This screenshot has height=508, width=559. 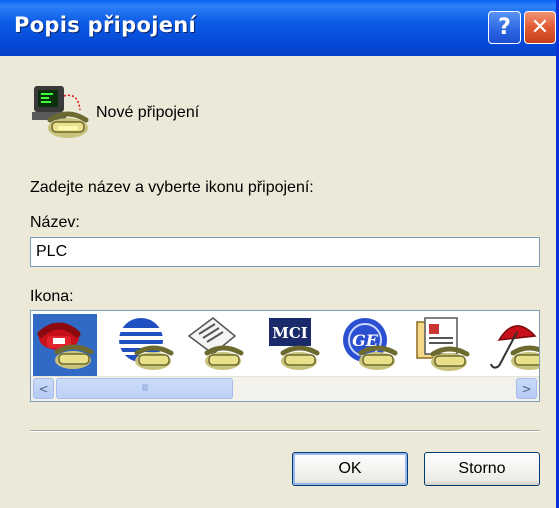 I want to click on newspaper-phone-icon, so click(x=215, y=345).